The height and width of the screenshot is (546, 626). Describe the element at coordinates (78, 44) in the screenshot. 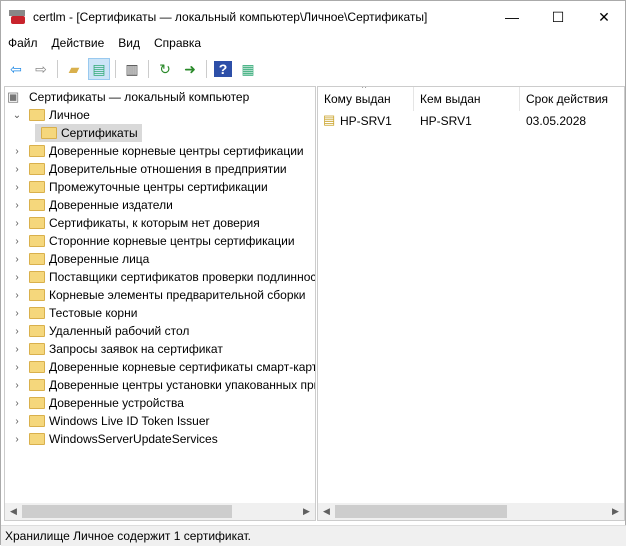

I see `menu-action: Действие` at that location.